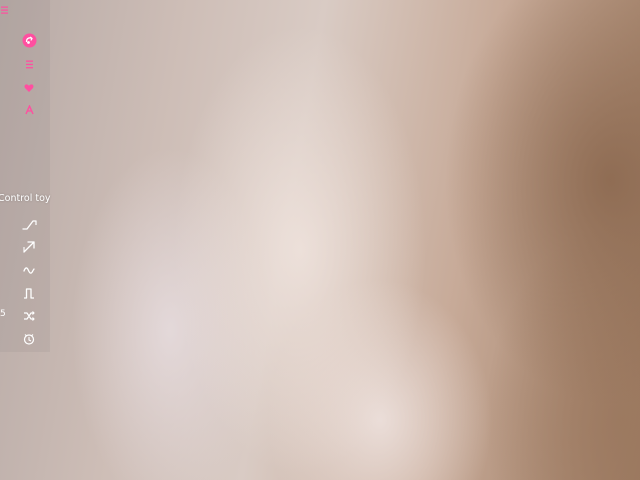 The width and height of the screenshot is (640, 480). Describe the element at coordinates (25, 198) in the screenshot. I see `control-toy-label: Control toy` at that location.